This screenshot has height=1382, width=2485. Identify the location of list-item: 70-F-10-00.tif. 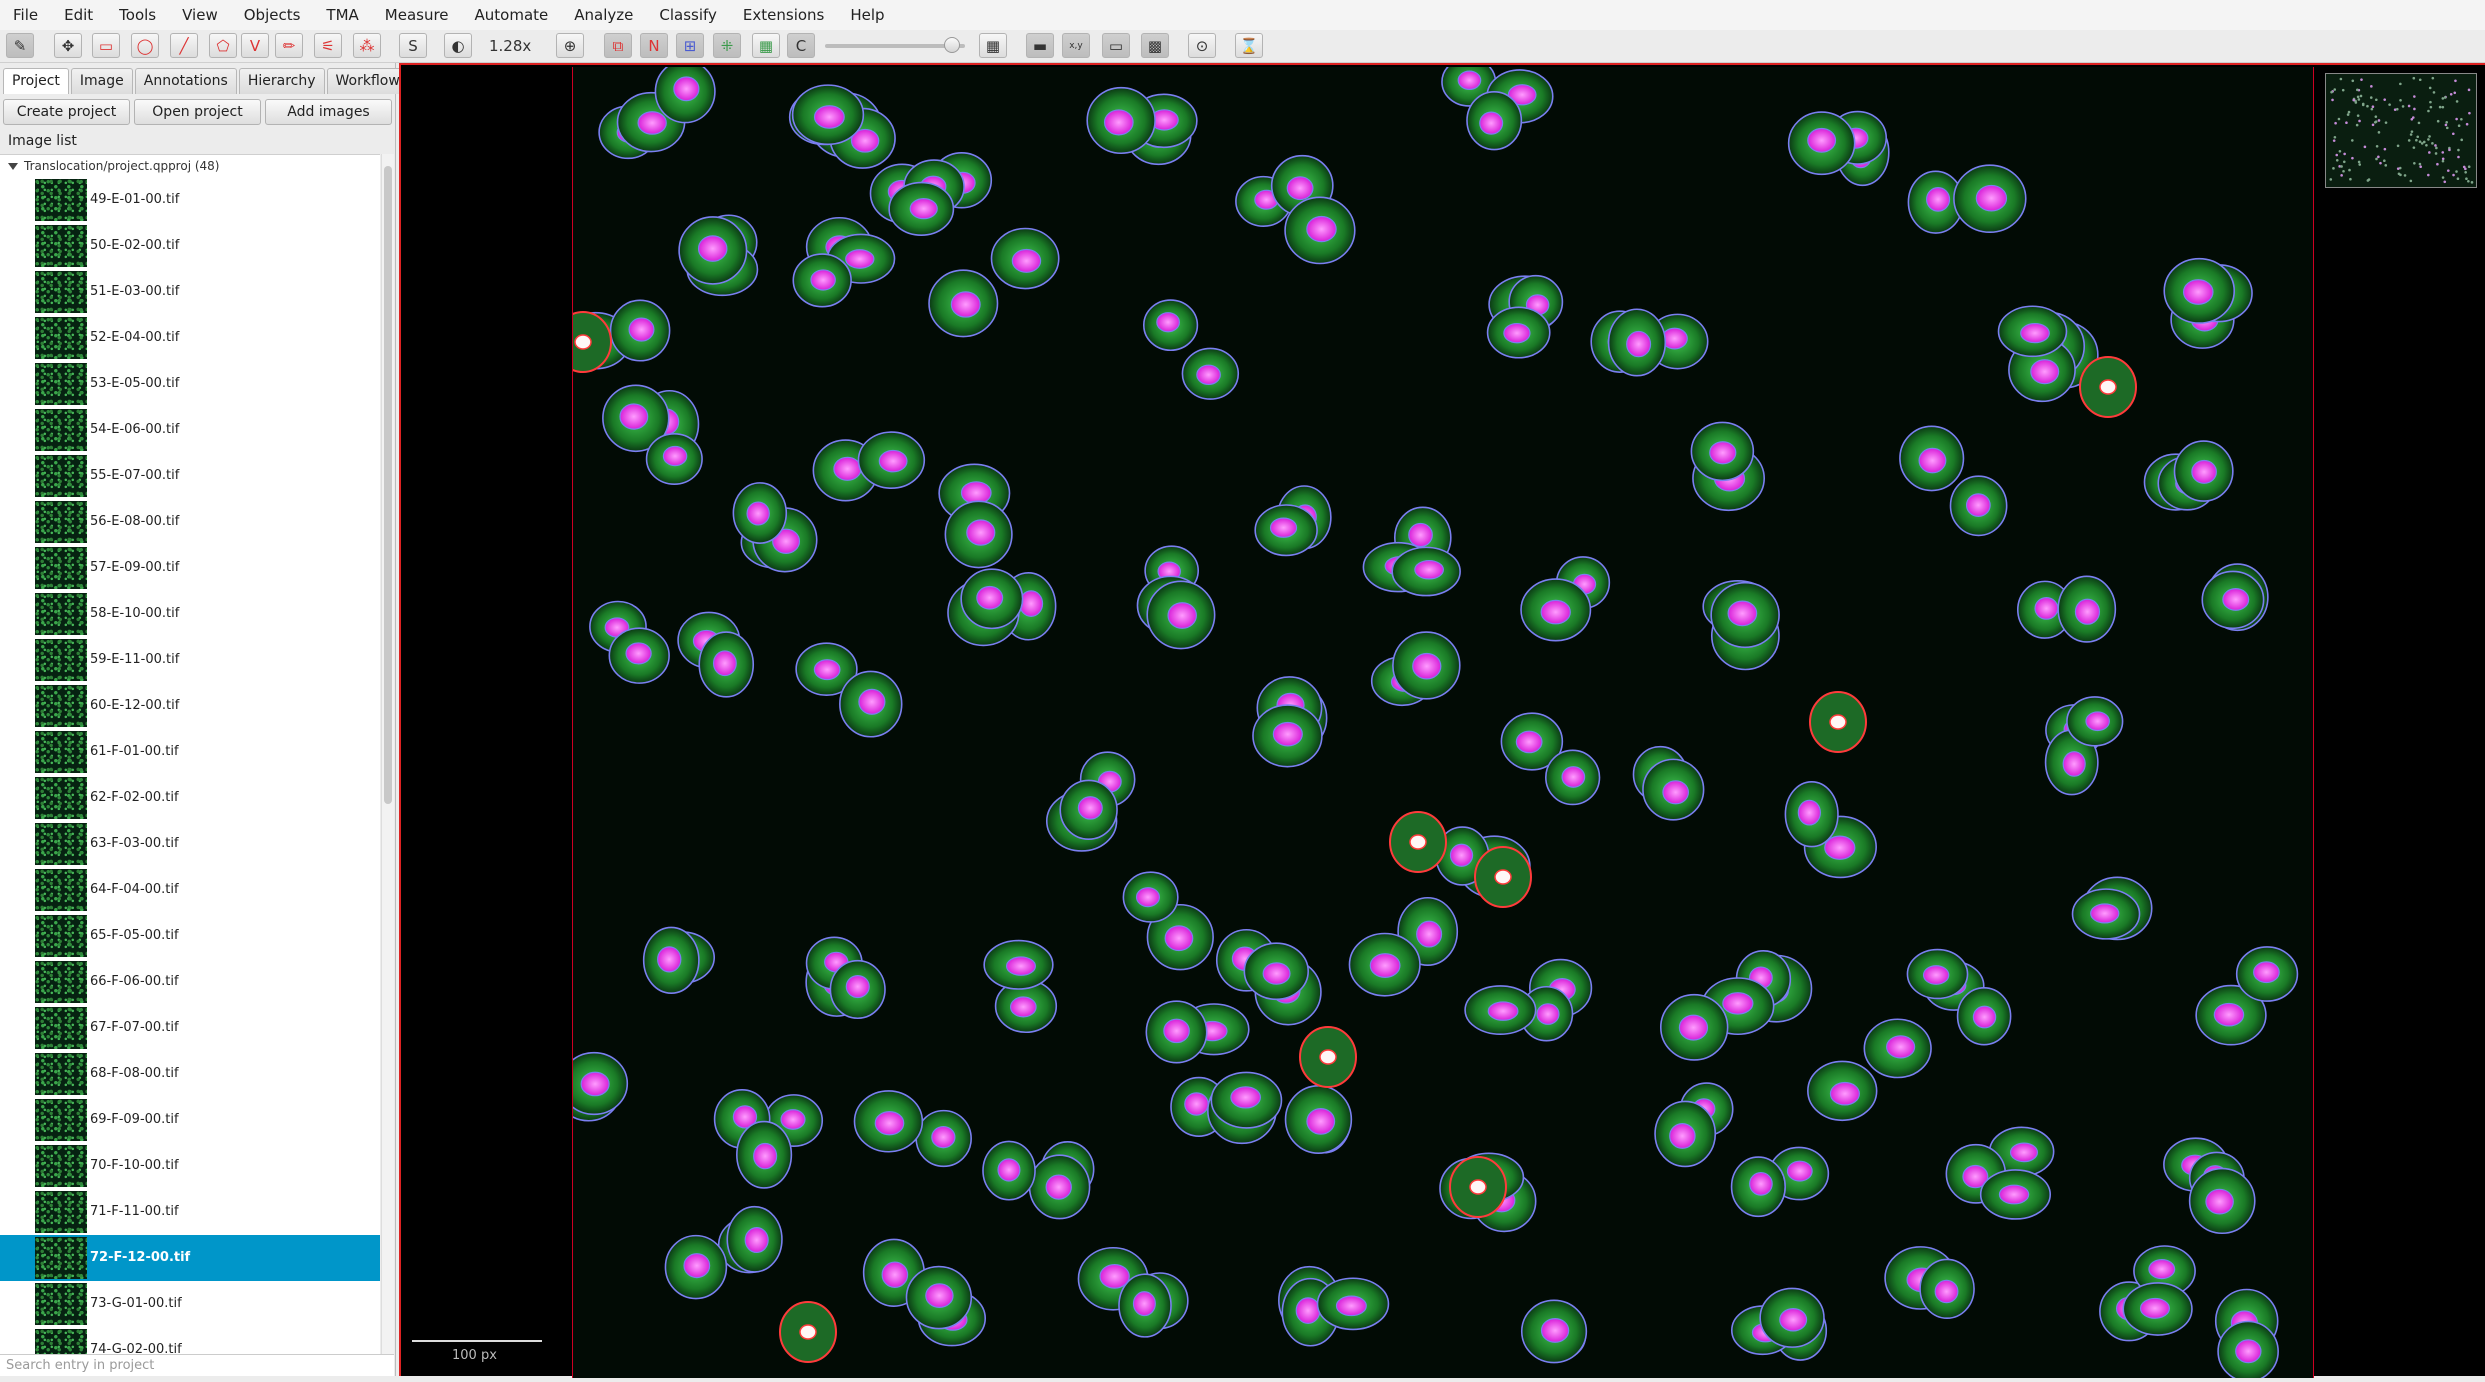
(190, 1166).